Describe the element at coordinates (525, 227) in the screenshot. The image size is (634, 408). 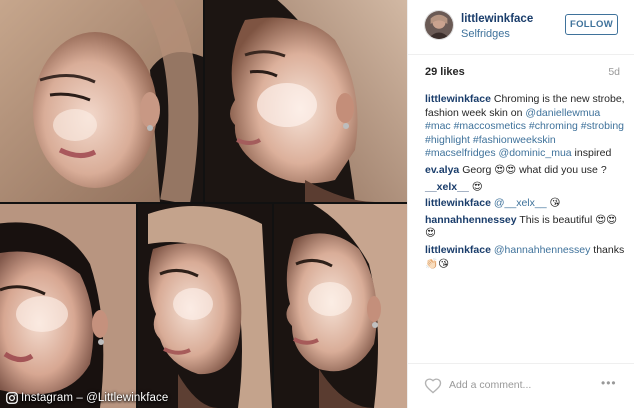
I see `comment-item: hannahhennessey This is beautiful 😍😍😍` at that location.